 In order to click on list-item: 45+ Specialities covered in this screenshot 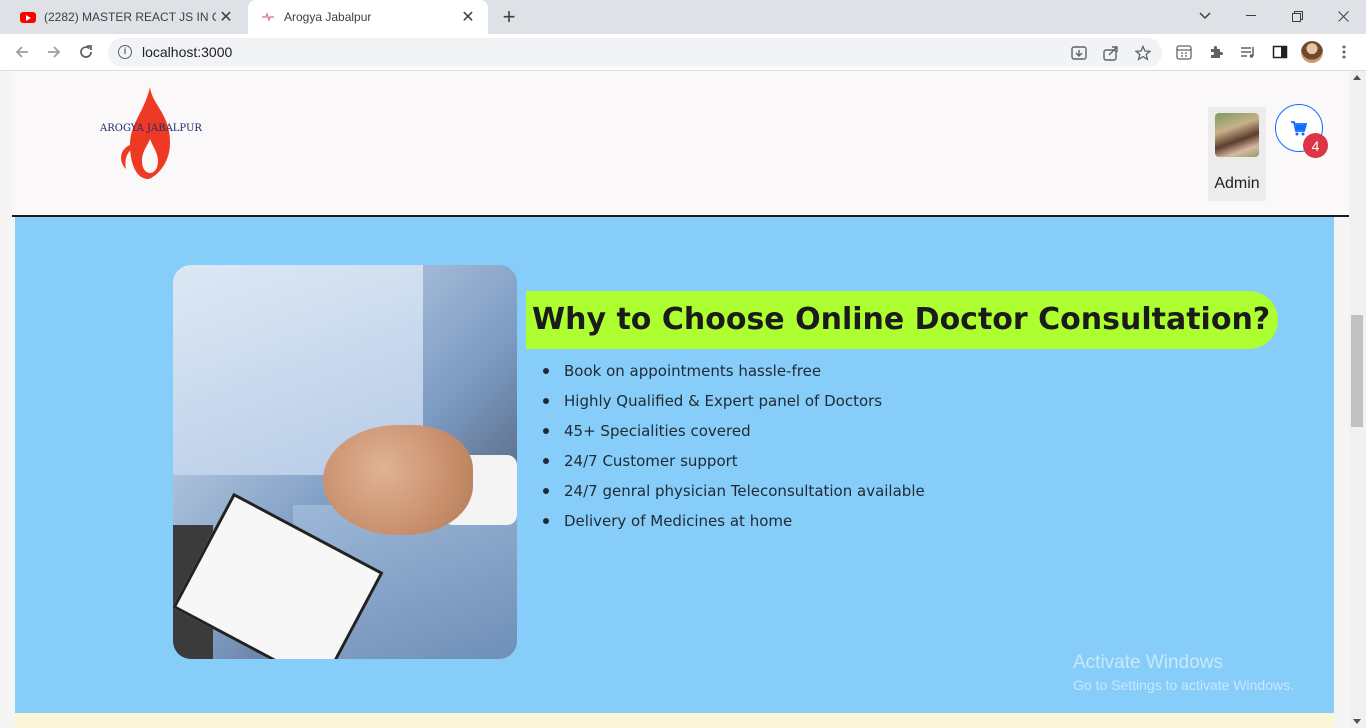, I will do `click(734, 434)`.